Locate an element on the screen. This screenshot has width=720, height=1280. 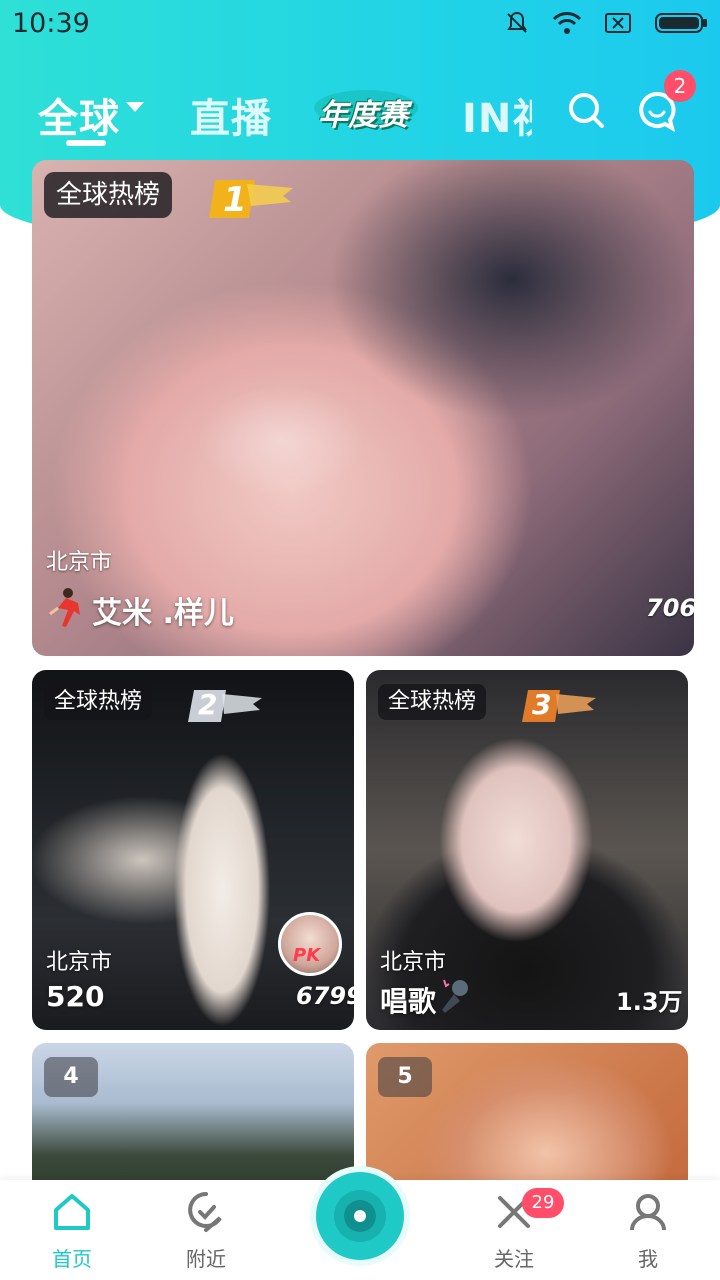
nav-home-label: 首页 is located at coordinates (72, 1259).